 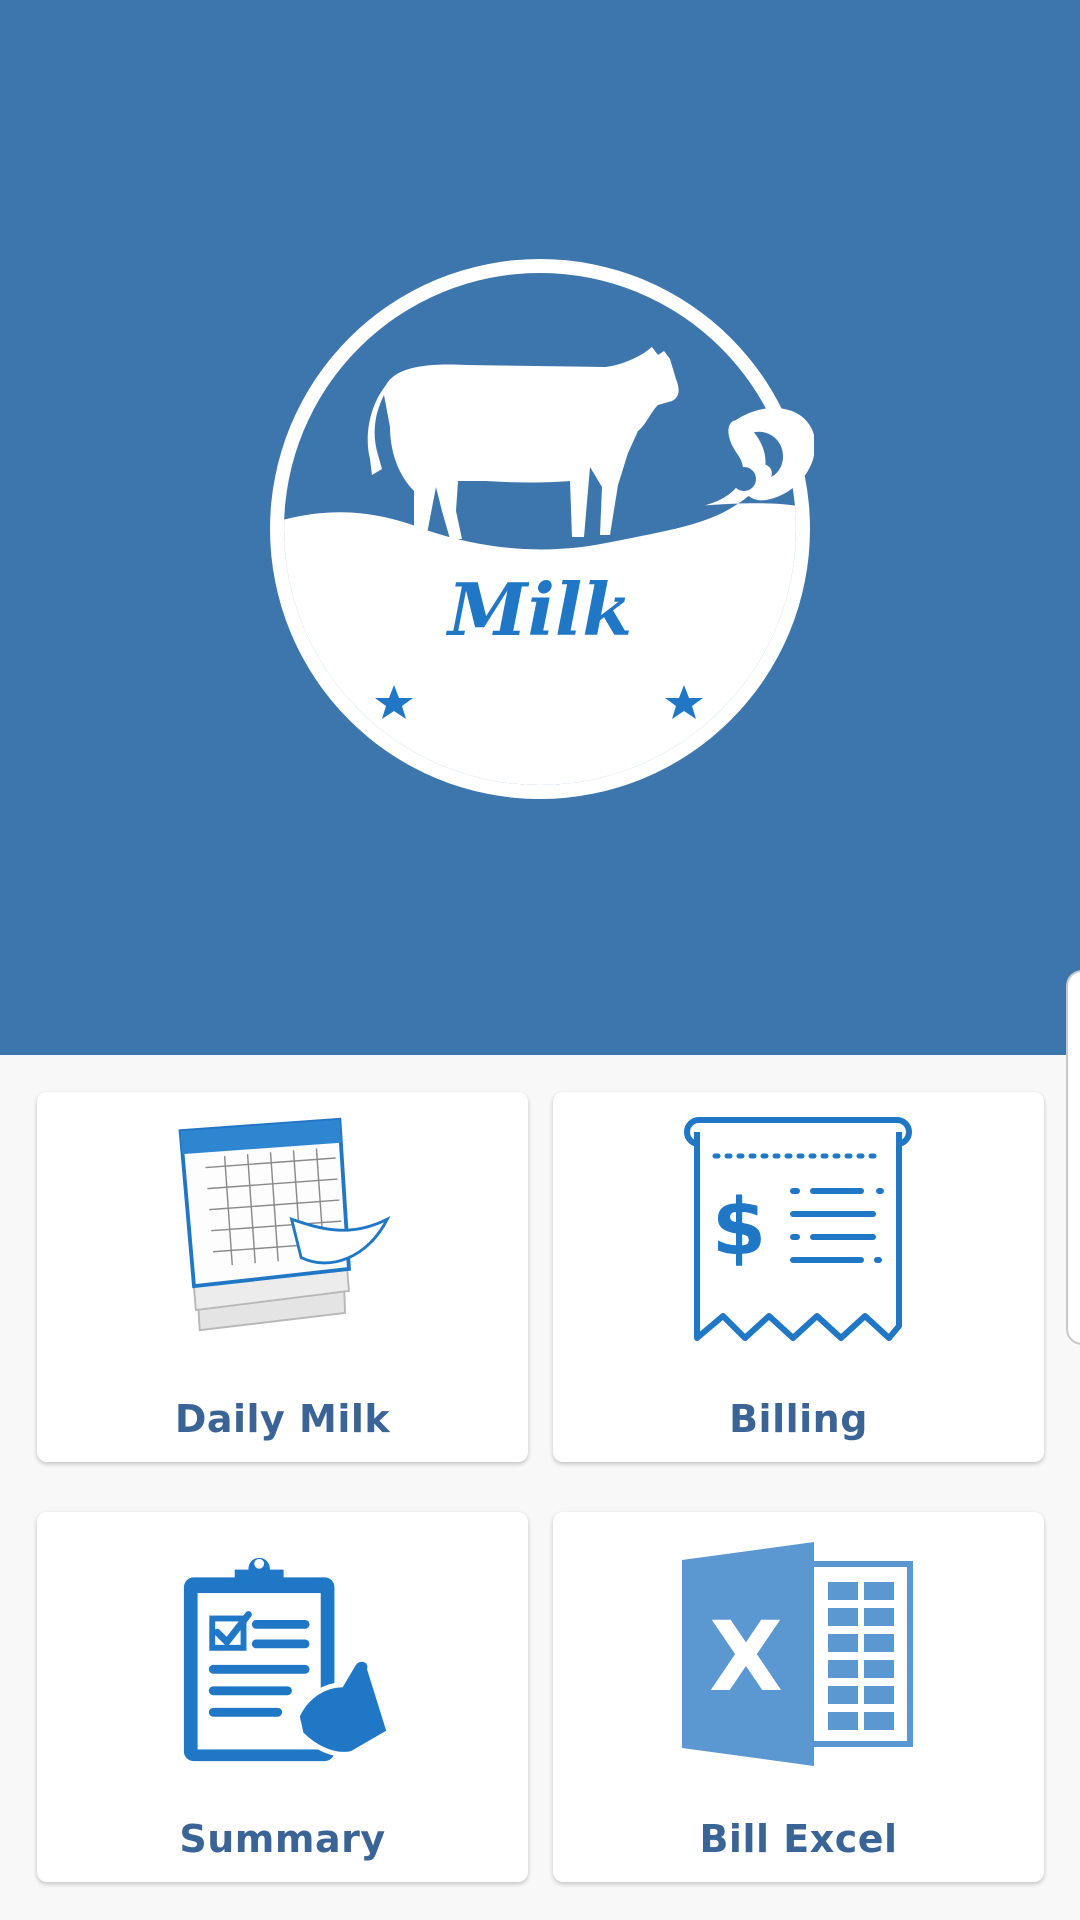 What do you see at coordinates (282, 1419) in the screenshot?
I see `daily-milk-label: Daily Milk` at bounding box center [282, 1419].